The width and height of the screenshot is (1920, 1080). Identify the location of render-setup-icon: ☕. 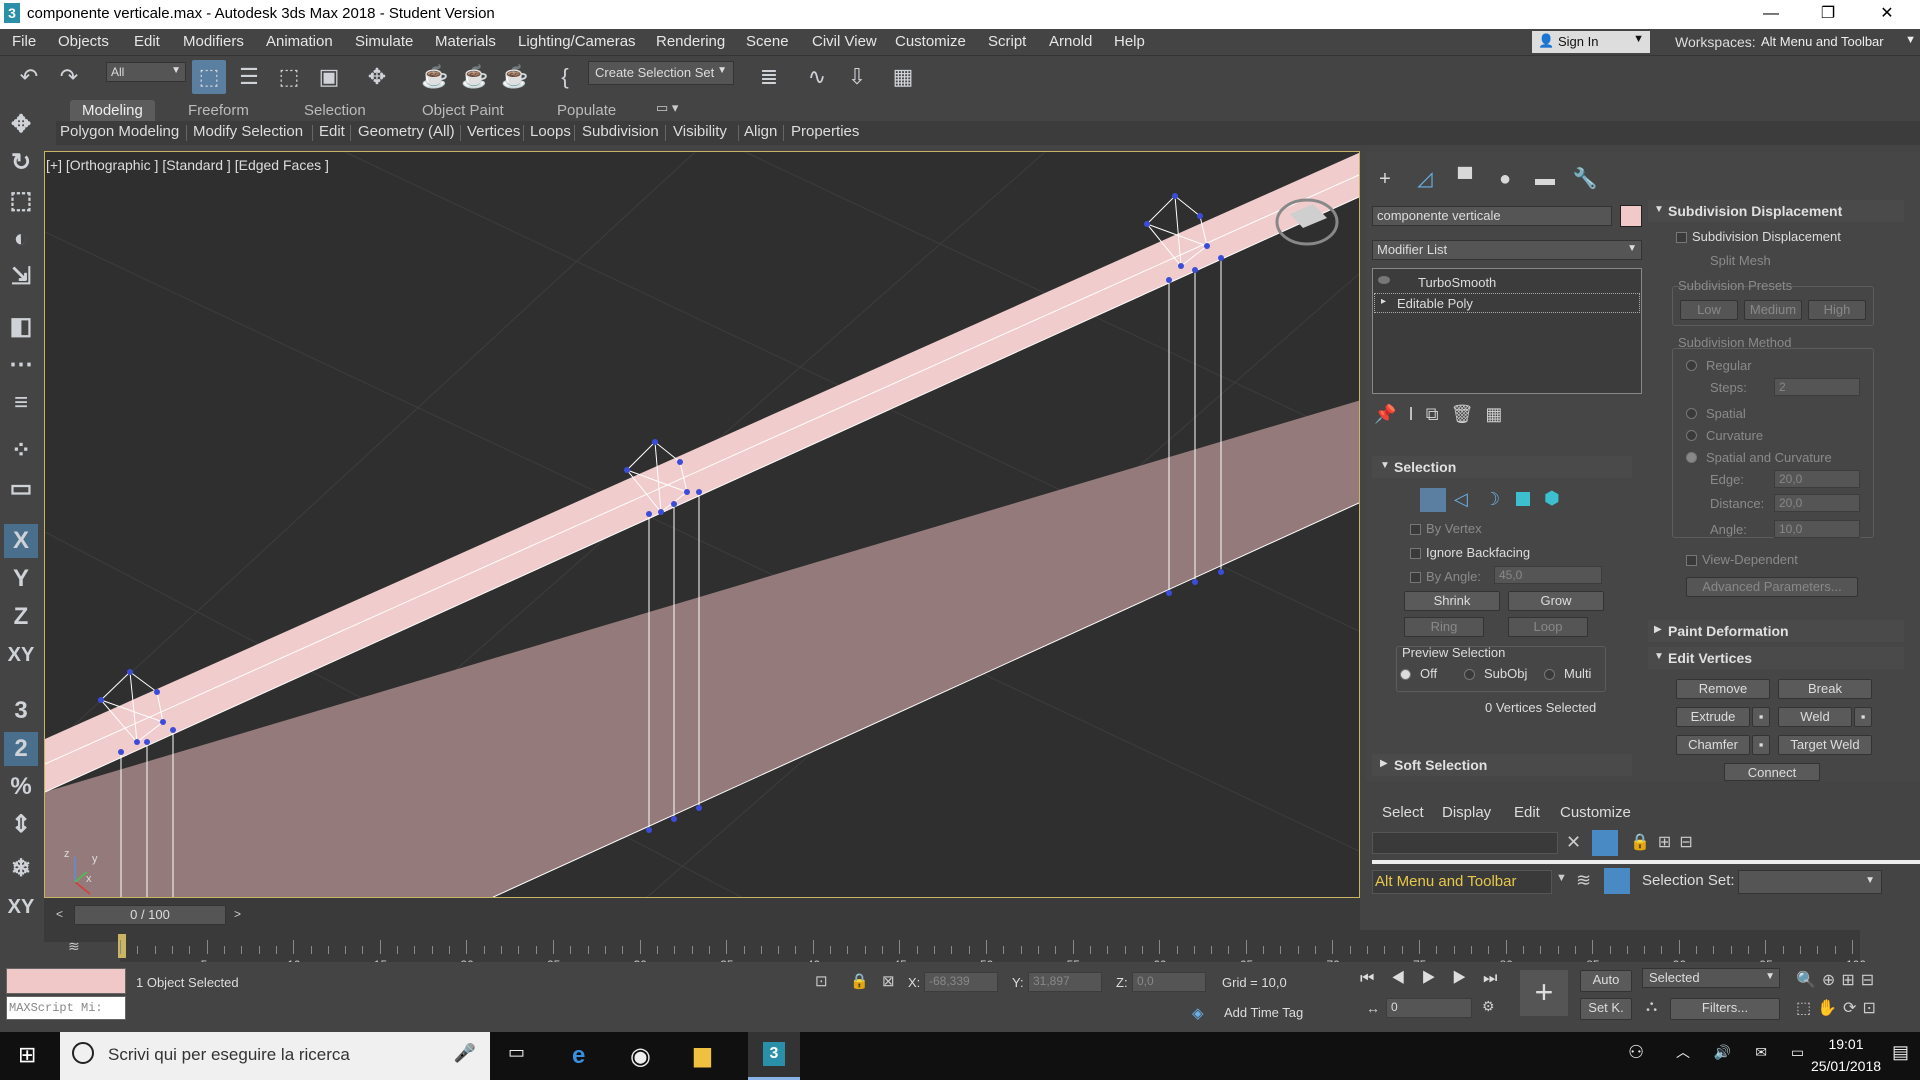
(435, 77).